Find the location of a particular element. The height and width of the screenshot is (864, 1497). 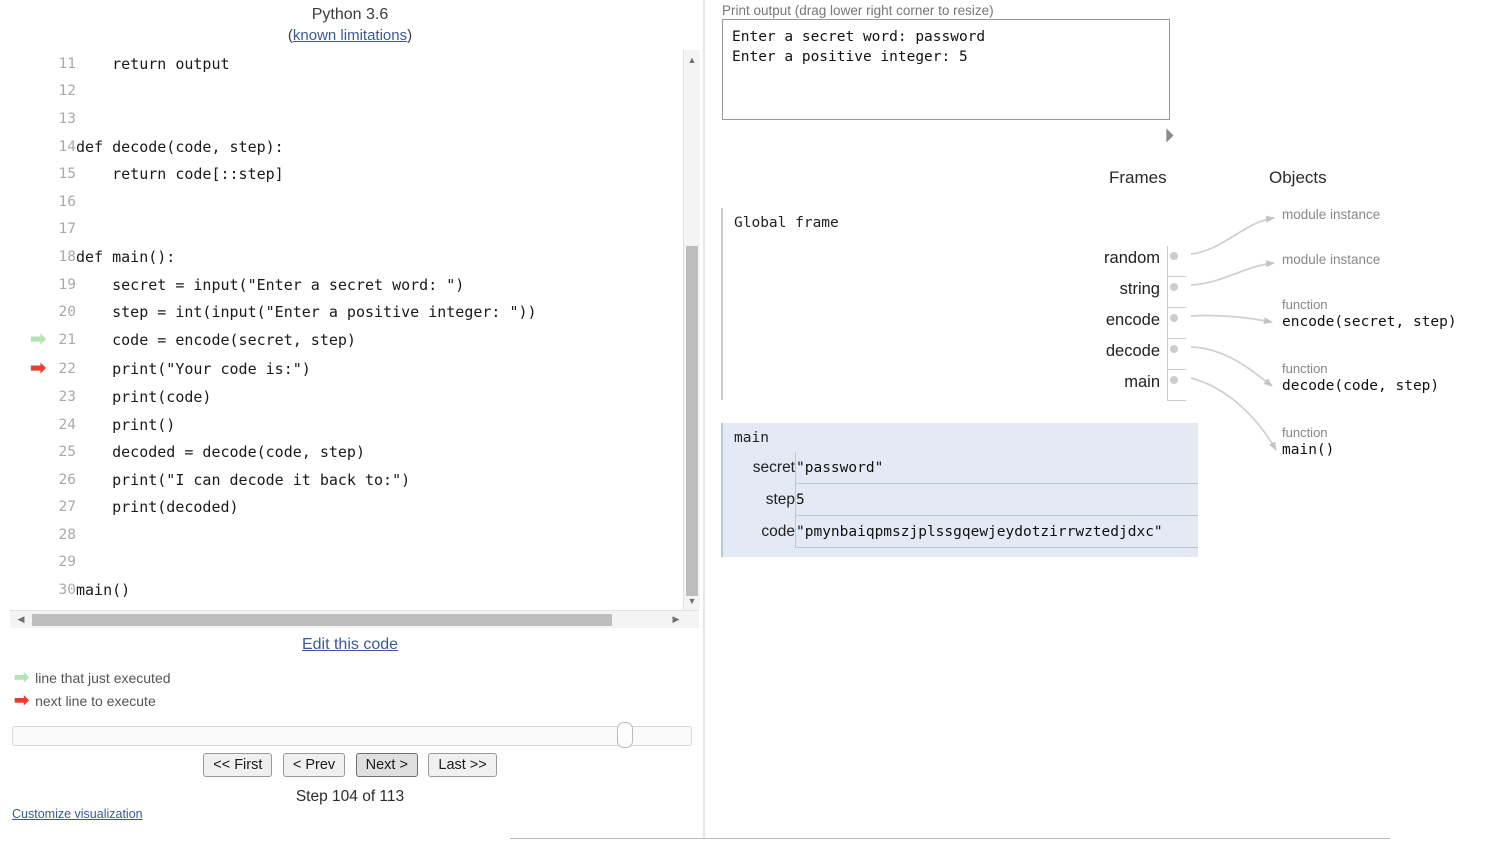

code-line-text: print(code) is located at coordinates (144, 396).